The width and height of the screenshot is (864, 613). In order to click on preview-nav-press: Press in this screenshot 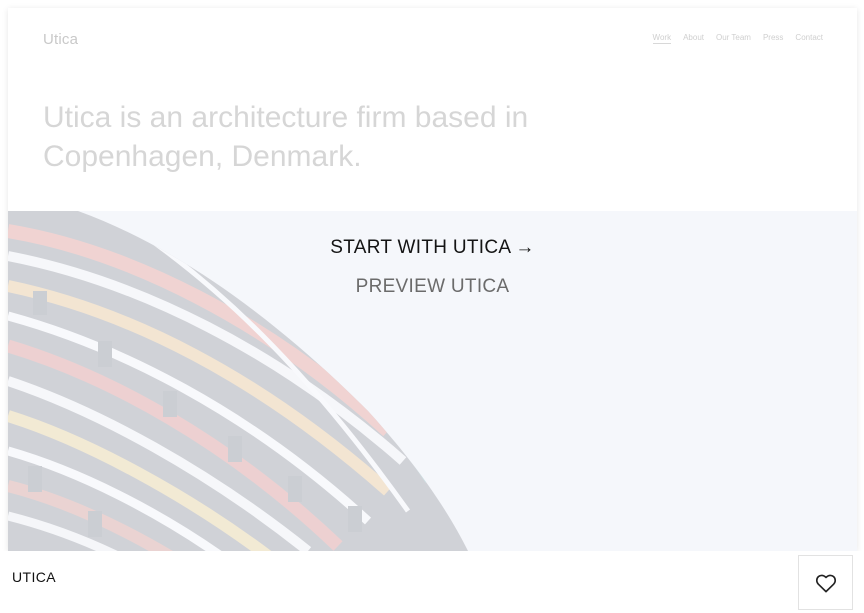, I will do `click(773, 37)`.